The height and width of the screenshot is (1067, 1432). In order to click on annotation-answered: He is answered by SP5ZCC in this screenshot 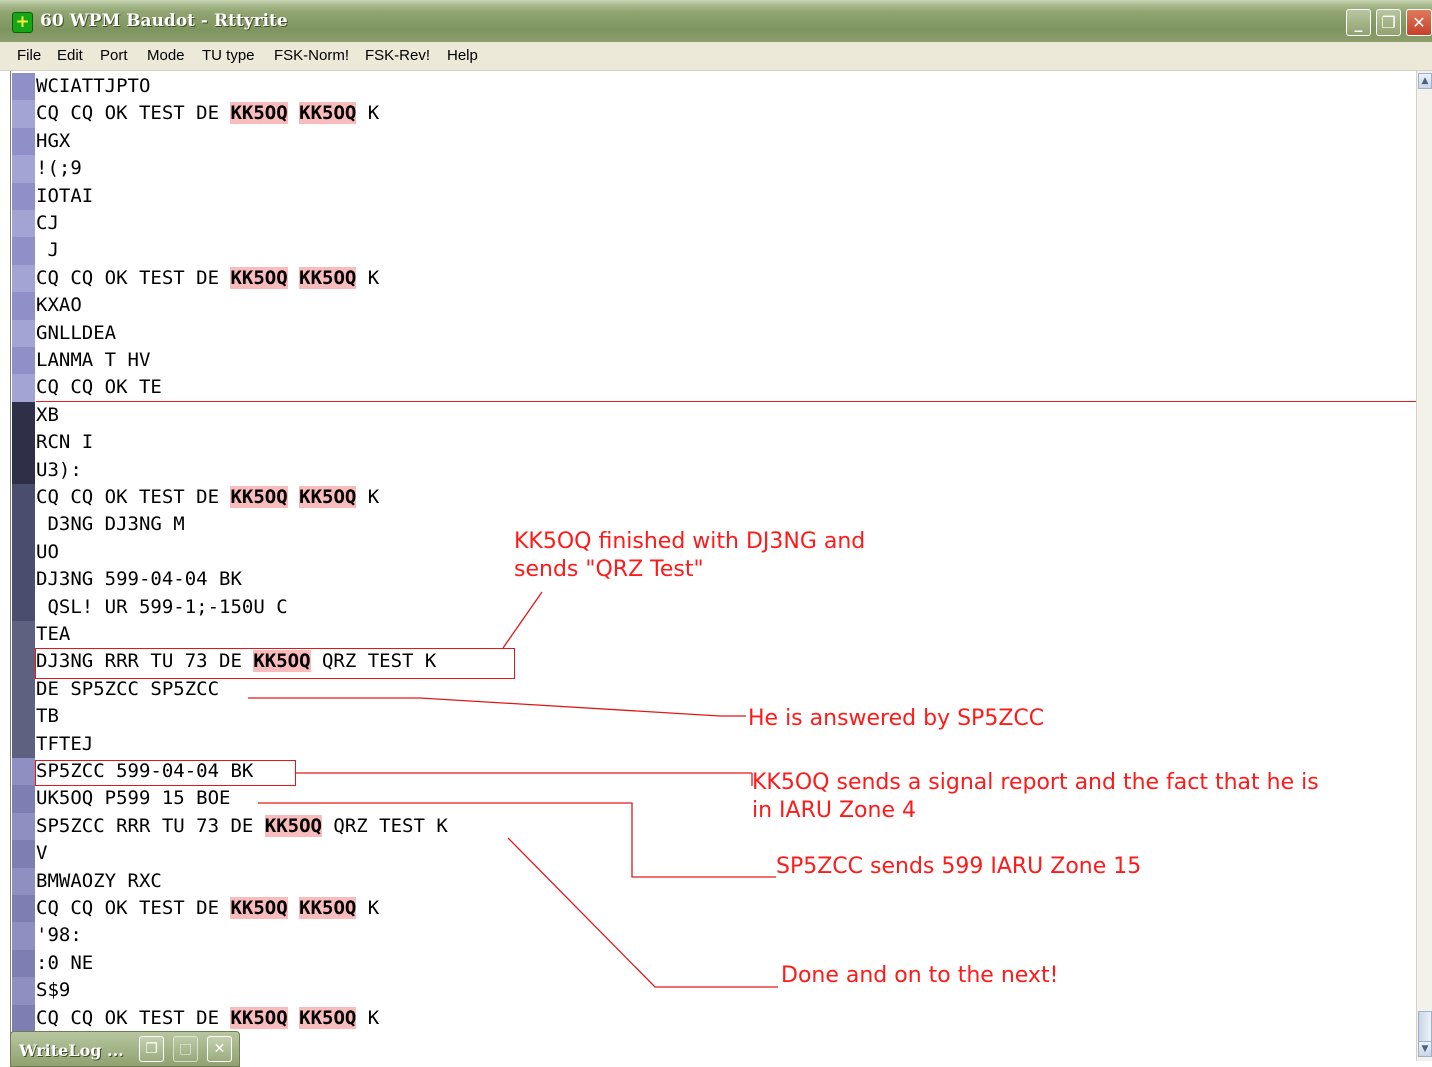, I will do `click(896, 718)`.